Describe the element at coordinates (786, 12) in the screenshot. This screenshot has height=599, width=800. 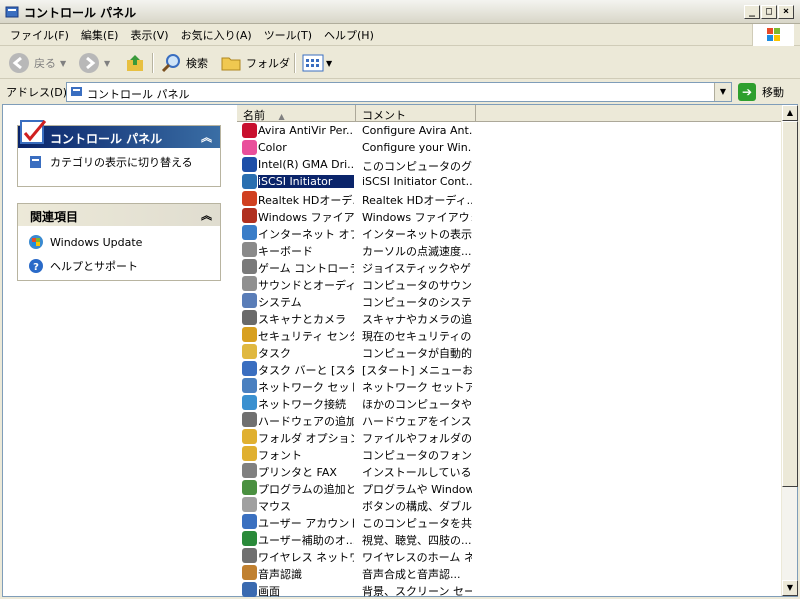
I see `close-button: ×` at that location.